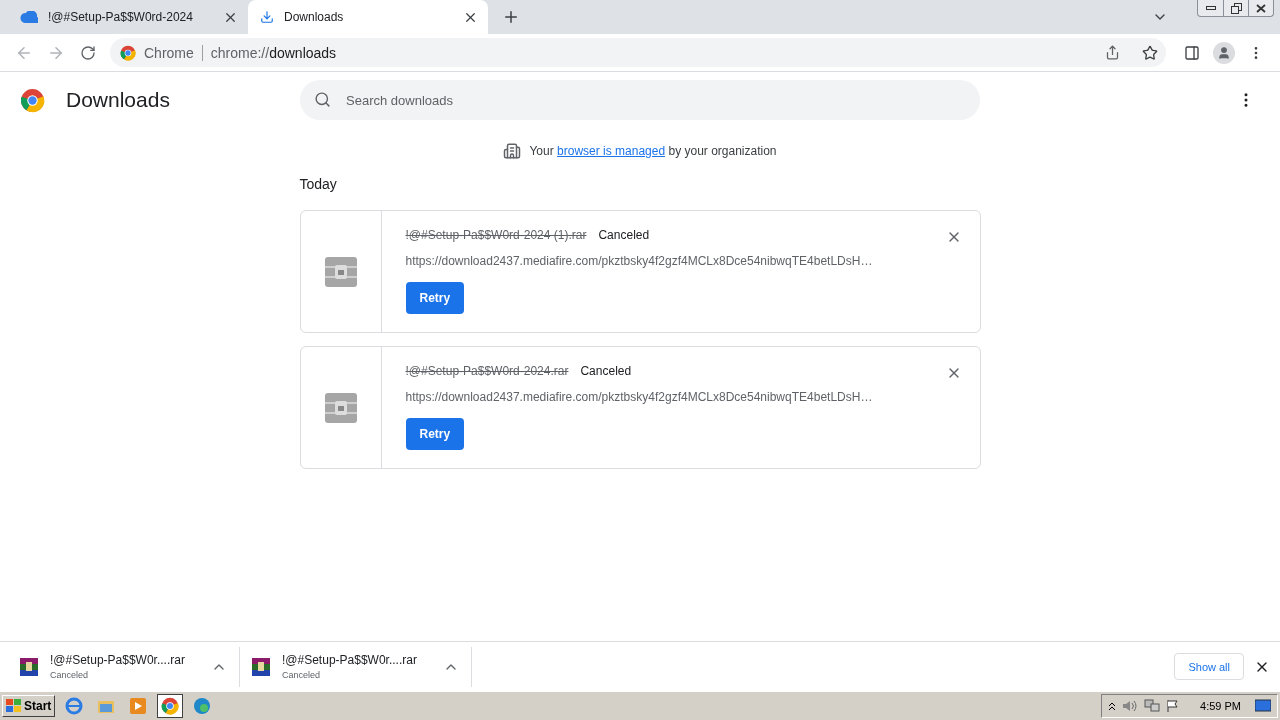  I want to click on section-heading: Today, so click(318, 184).